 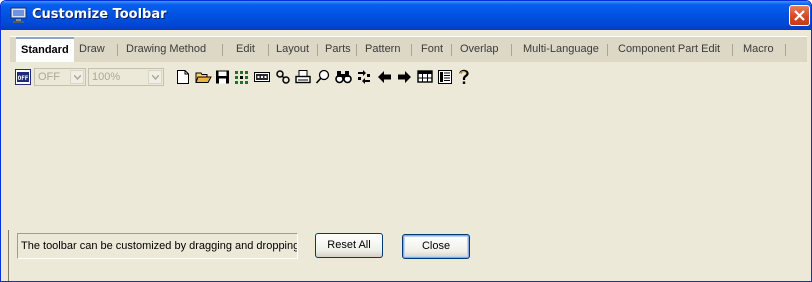 I want to click on open-folder-icon, so click(x=203, y=80).